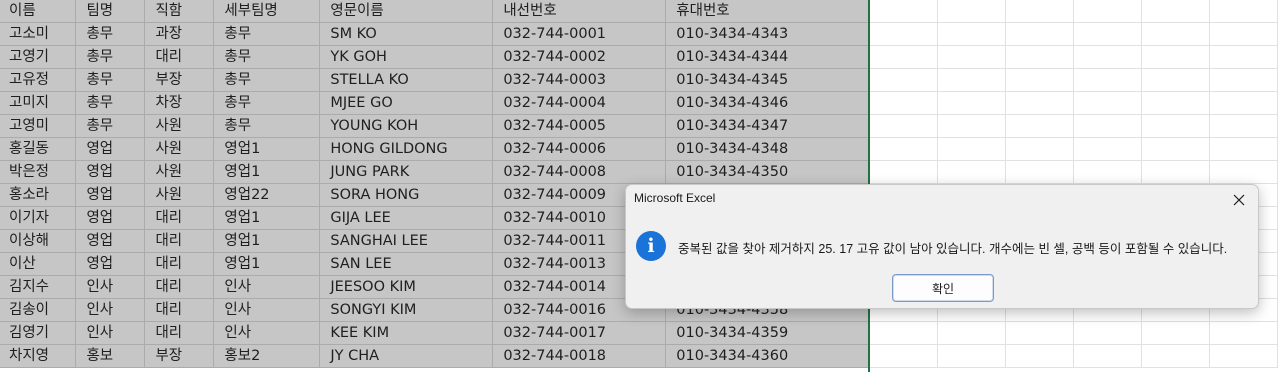 The height and width of the screenshot is (372, 1278). I want to click on table-cell: 010-3434-4348, so click(768, 149).